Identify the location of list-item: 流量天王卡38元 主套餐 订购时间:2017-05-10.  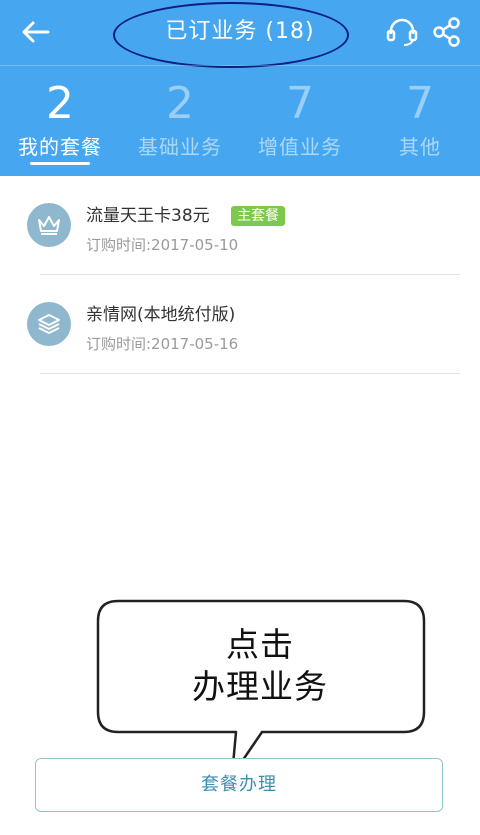
(240, 225).